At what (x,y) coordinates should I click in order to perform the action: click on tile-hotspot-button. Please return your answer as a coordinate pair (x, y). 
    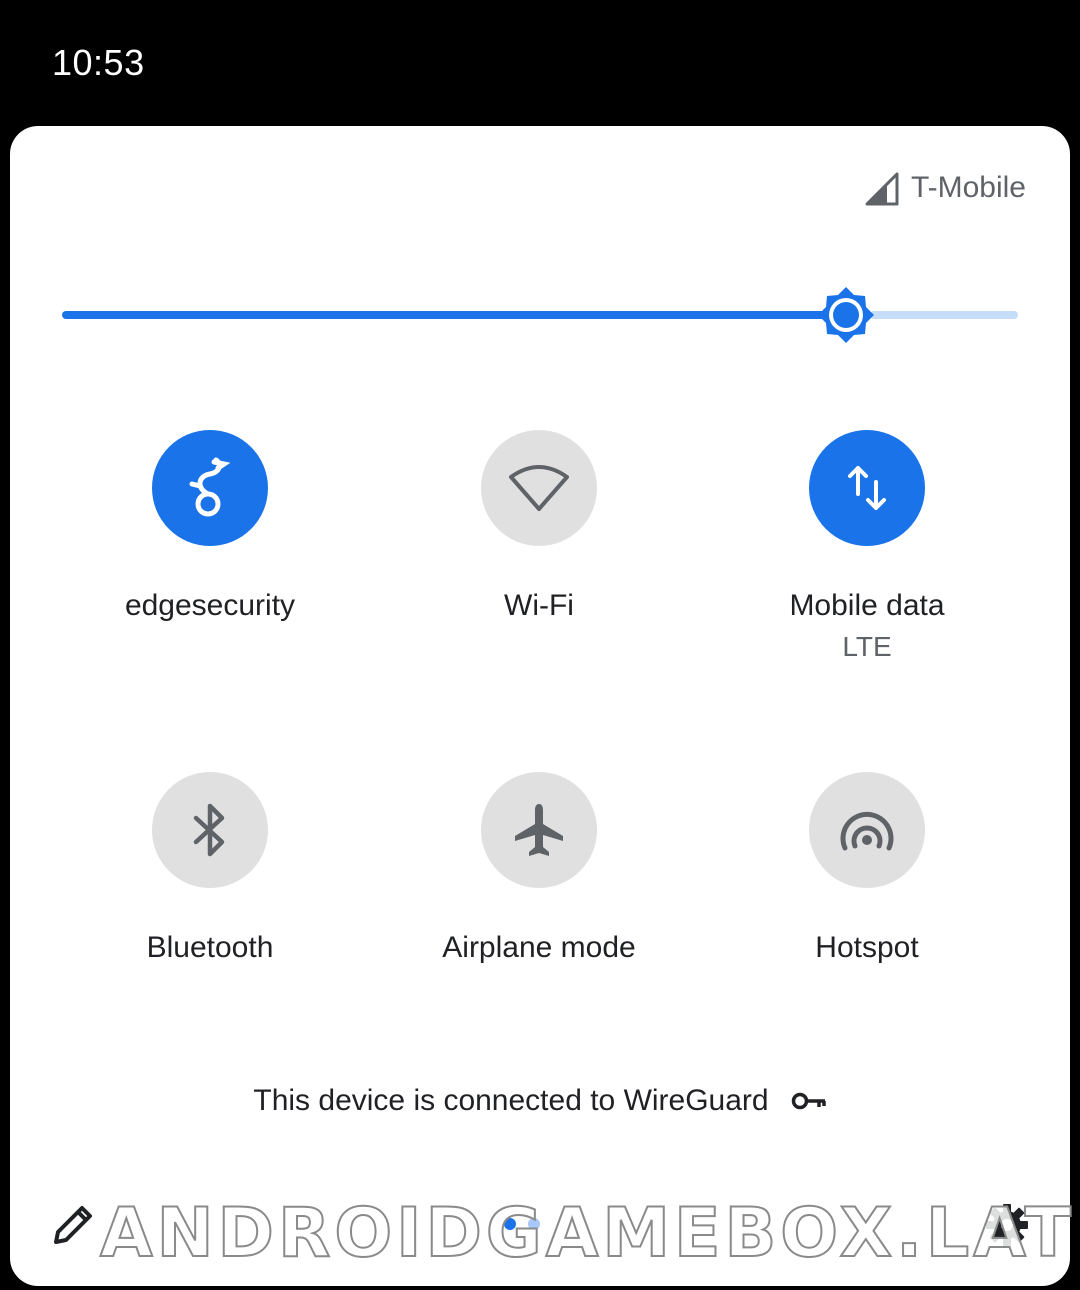
    Looking at the image, I should click on (867, 830).